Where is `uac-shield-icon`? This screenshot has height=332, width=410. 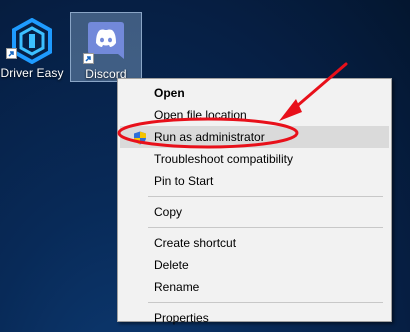
uac-shield-icon is located at coordinates (140, 137).